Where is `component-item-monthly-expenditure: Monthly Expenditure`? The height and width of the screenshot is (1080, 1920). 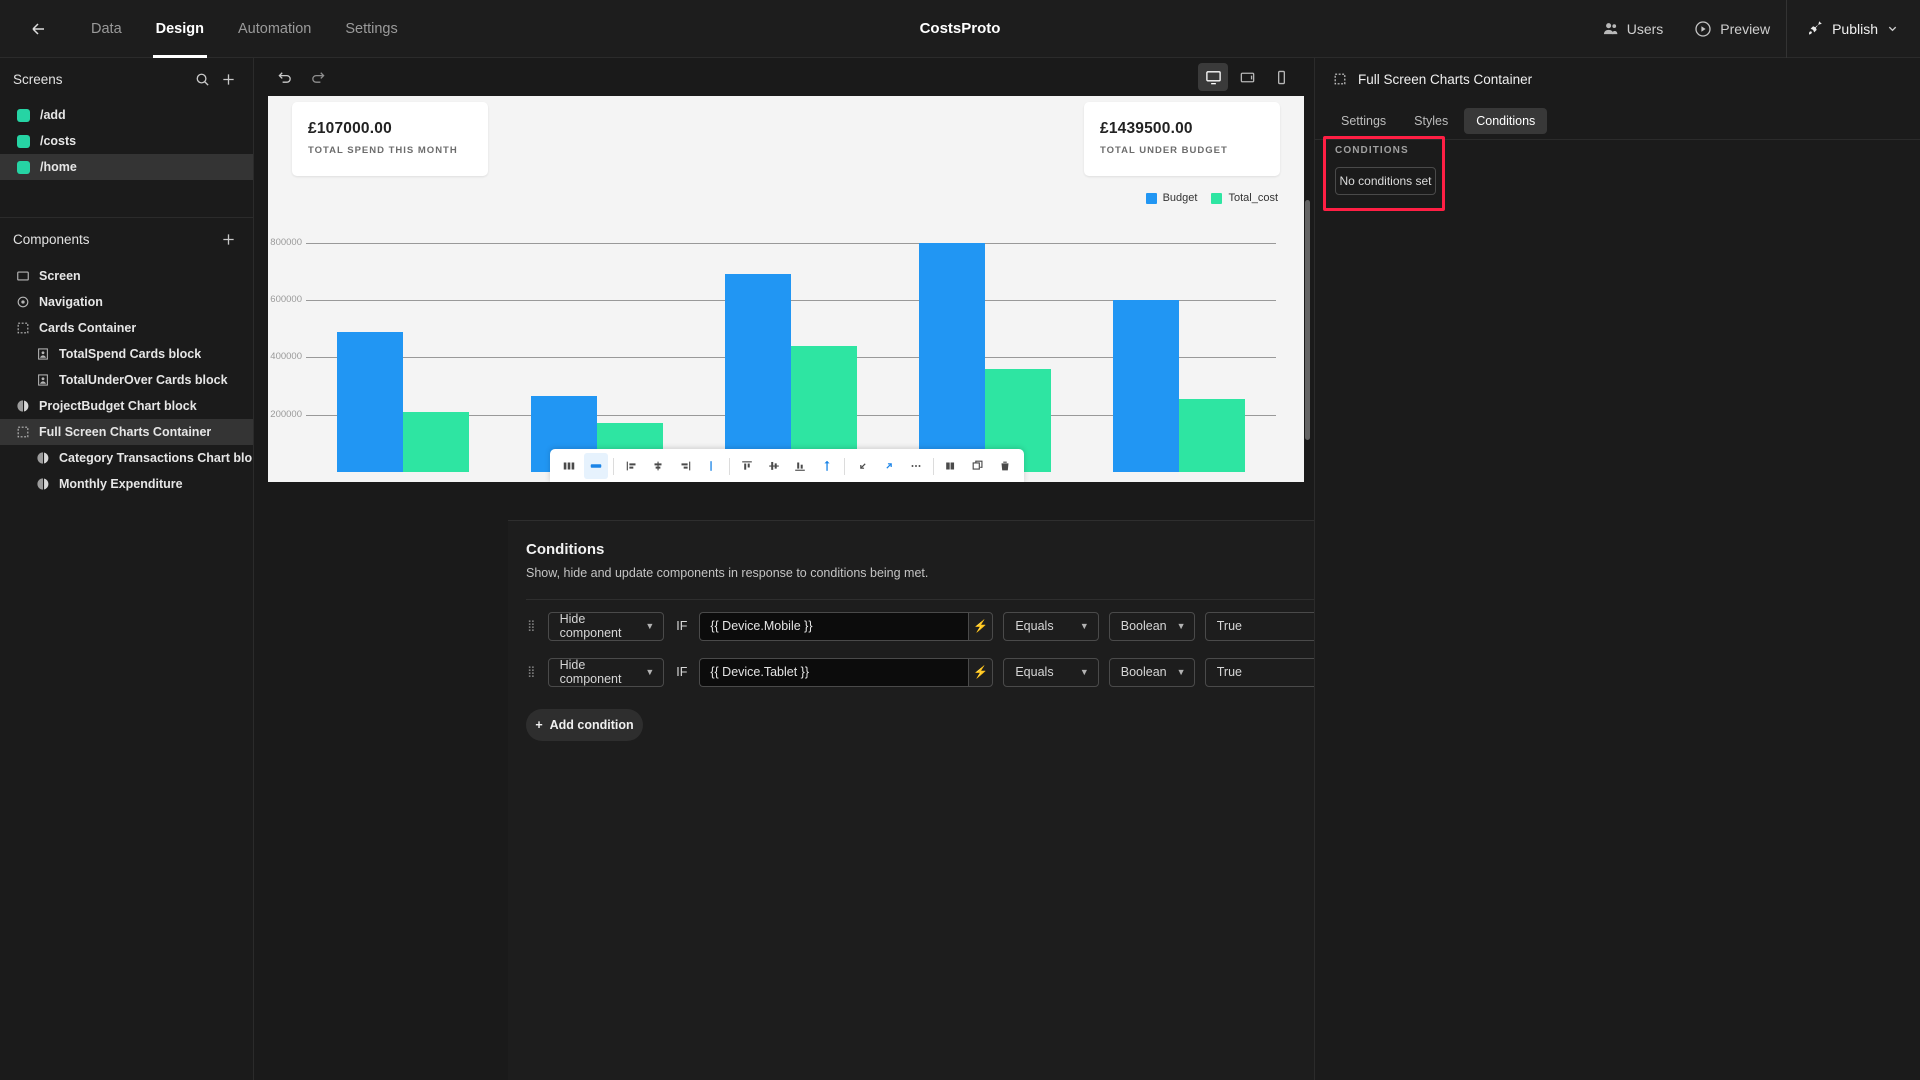
component-item-monthly-expenditure: Monthly Expenditure is located at coordinates (126, 484).